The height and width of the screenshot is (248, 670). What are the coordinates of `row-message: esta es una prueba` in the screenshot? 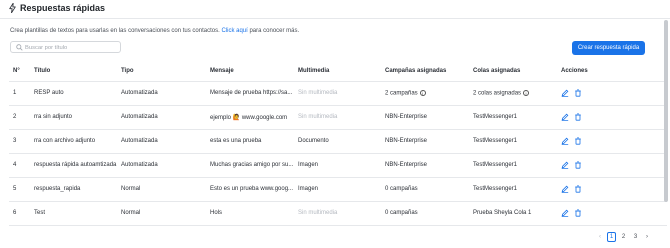 It's located at (250, 141).